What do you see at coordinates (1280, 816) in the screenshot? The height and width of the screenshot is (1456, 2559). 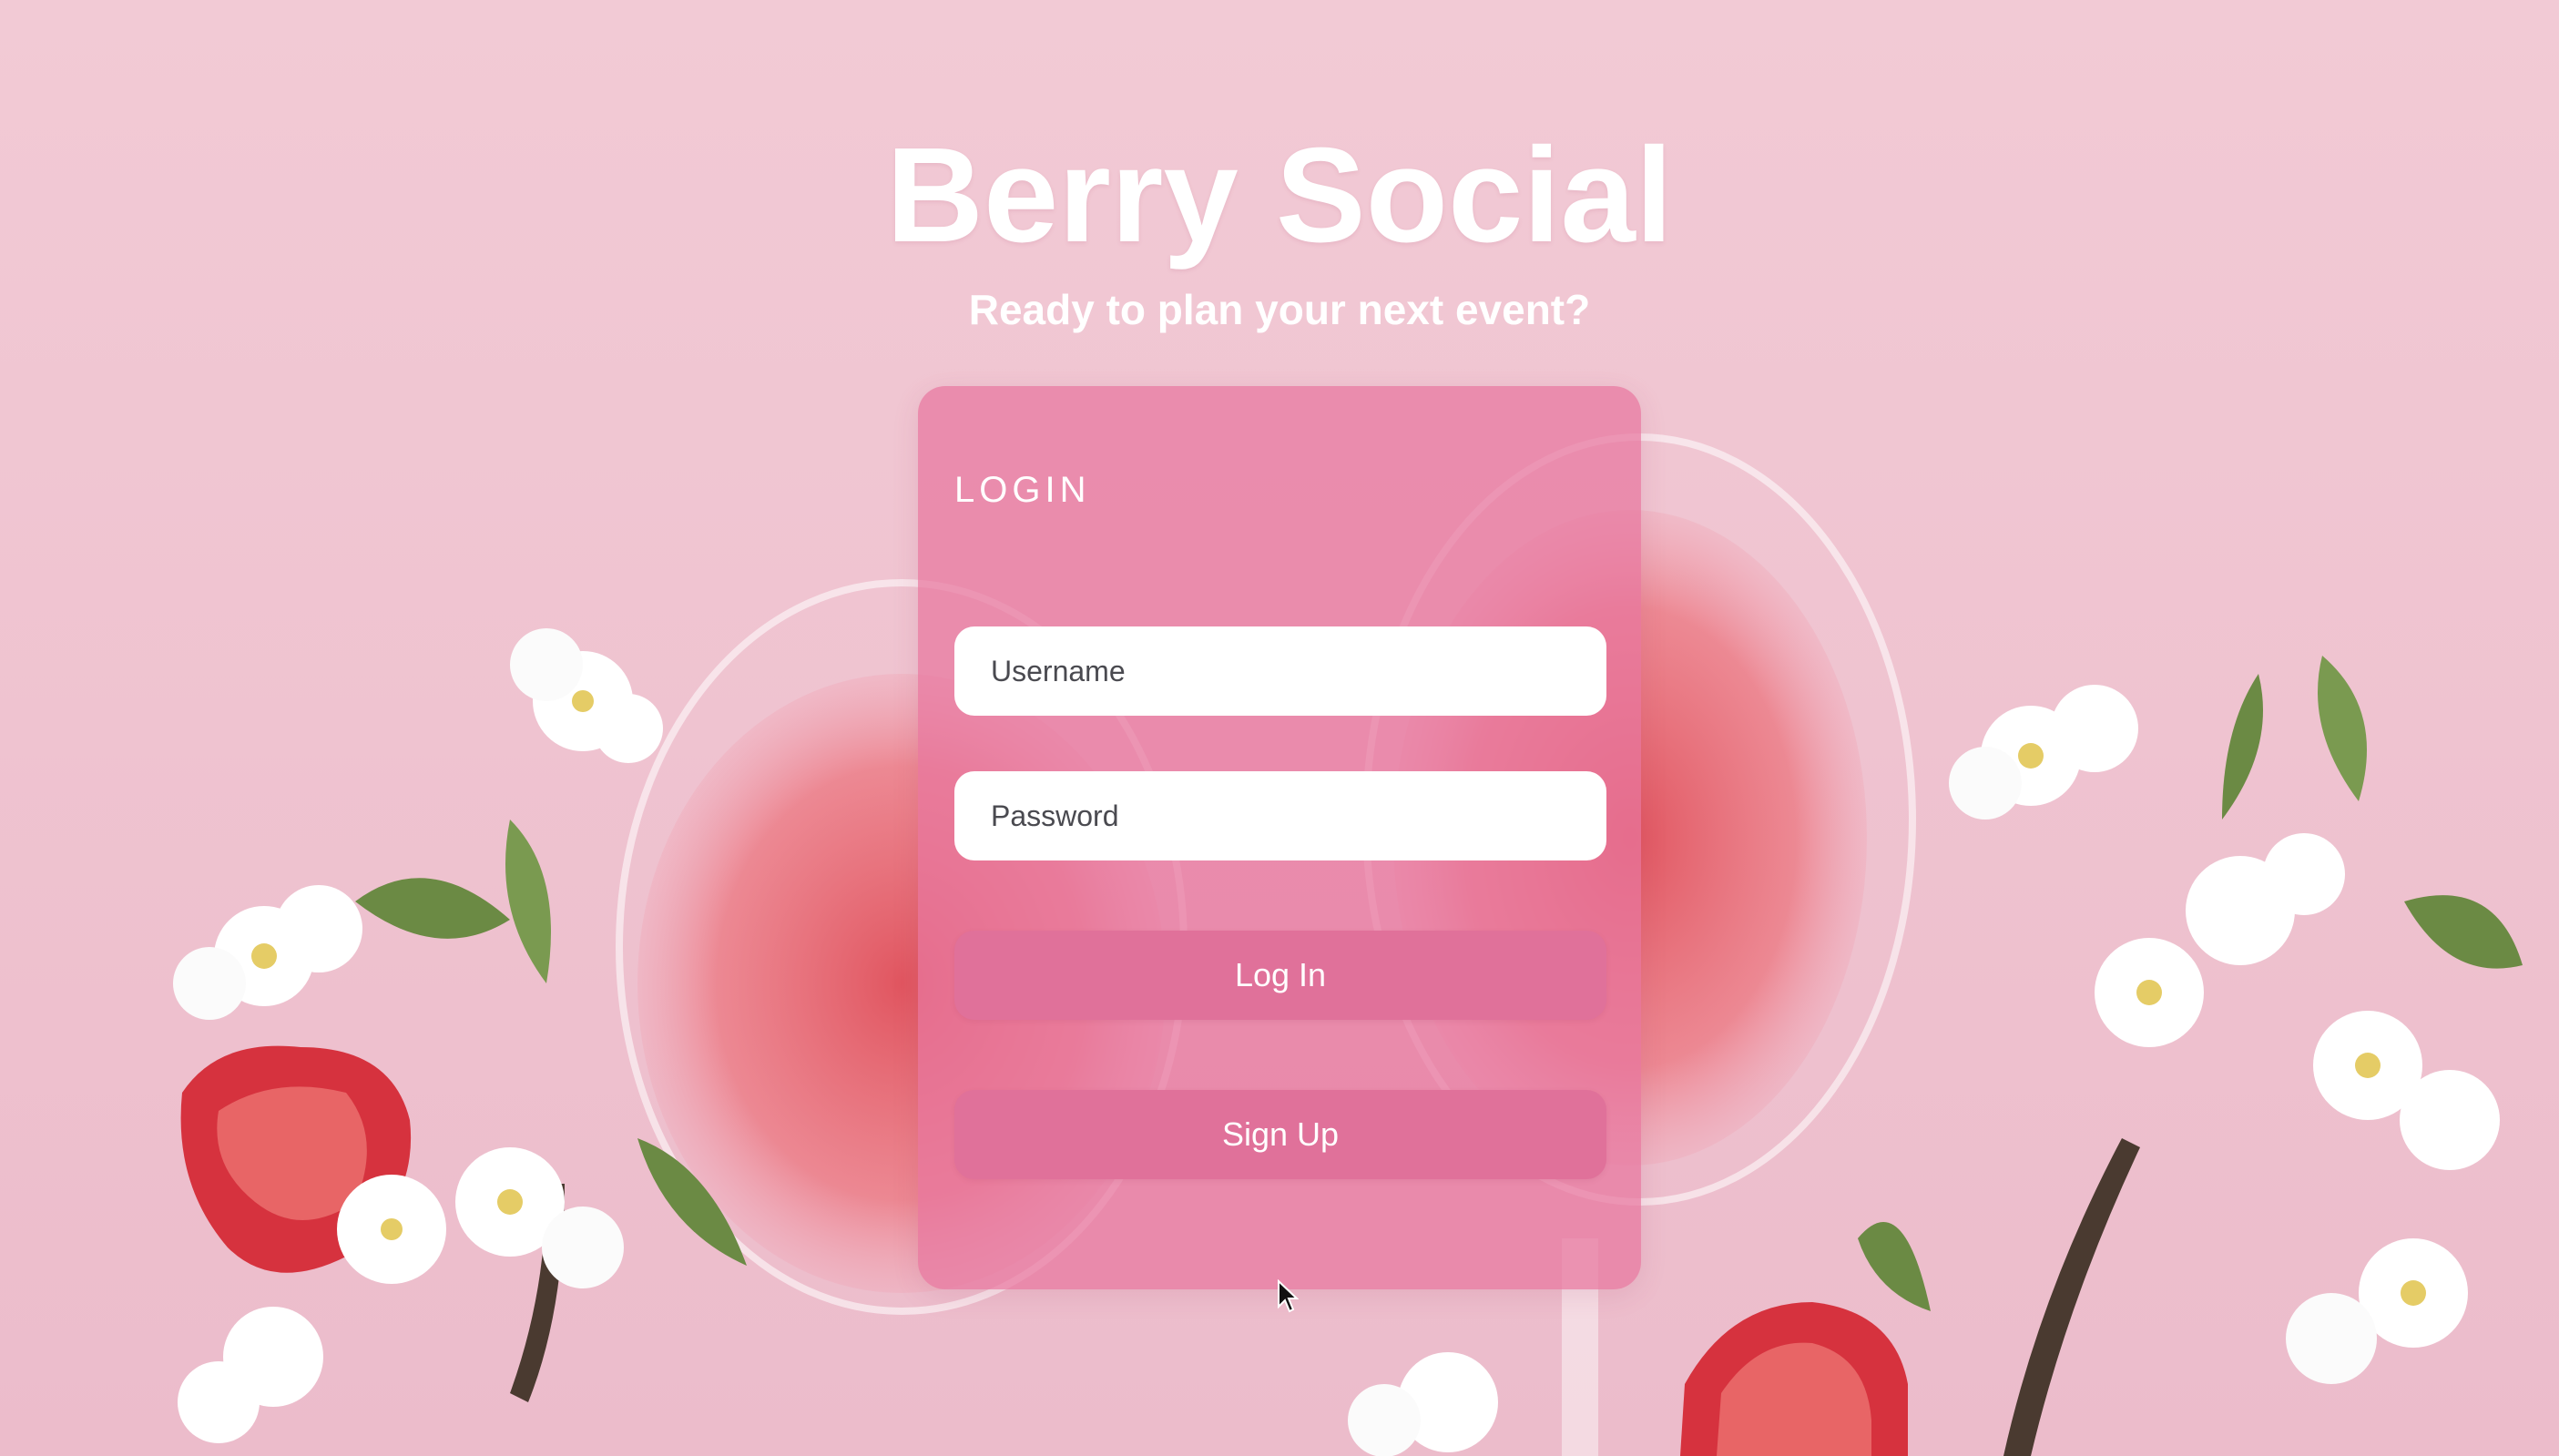 I see `password-input` at bounding box center [1280, 816].